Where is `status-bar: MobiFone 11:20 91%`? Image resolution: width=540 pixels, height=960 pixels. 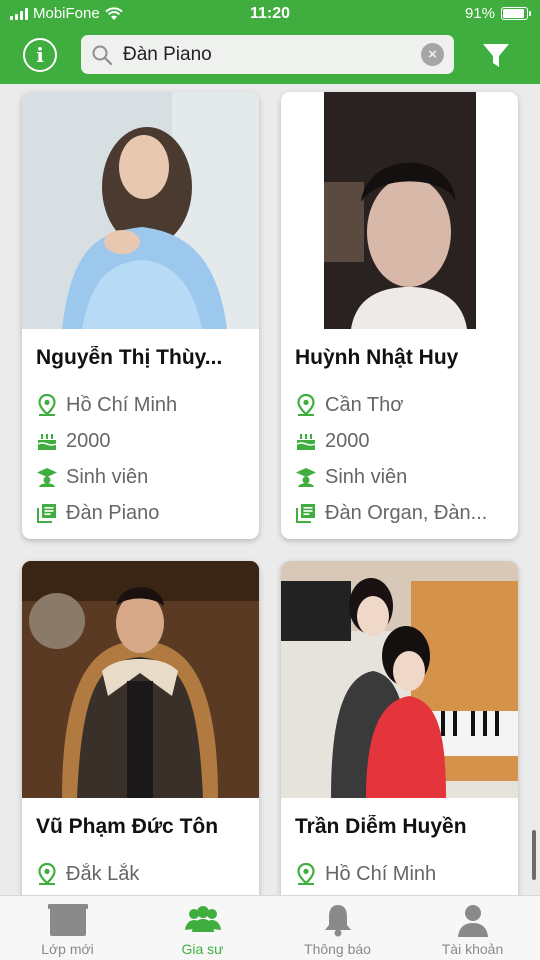 status-bar: MobiFone 11:20 91% is located at coordinates (270, 14).